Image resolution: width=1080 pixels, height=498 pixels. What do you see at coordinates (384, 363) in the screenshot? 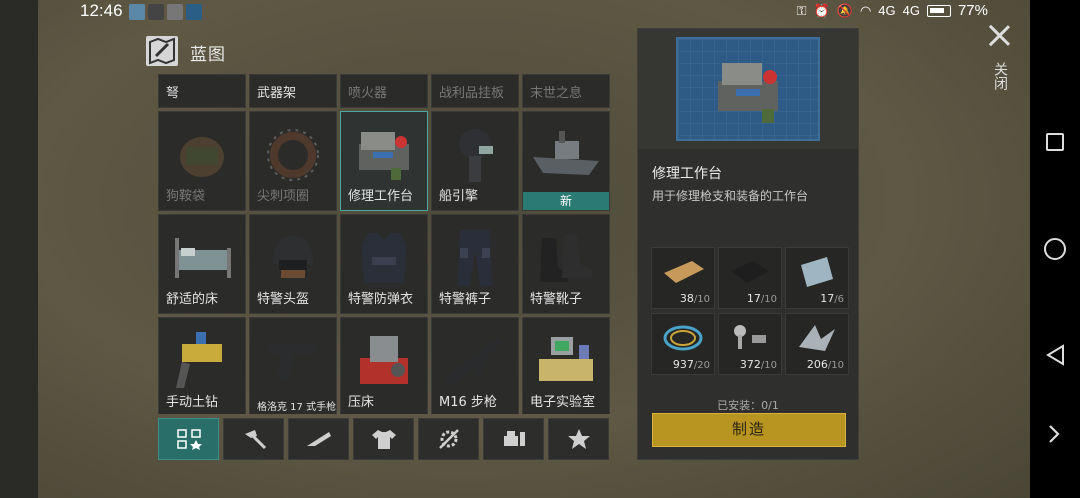
I see `press-icon` at bounding box center [384, 363].